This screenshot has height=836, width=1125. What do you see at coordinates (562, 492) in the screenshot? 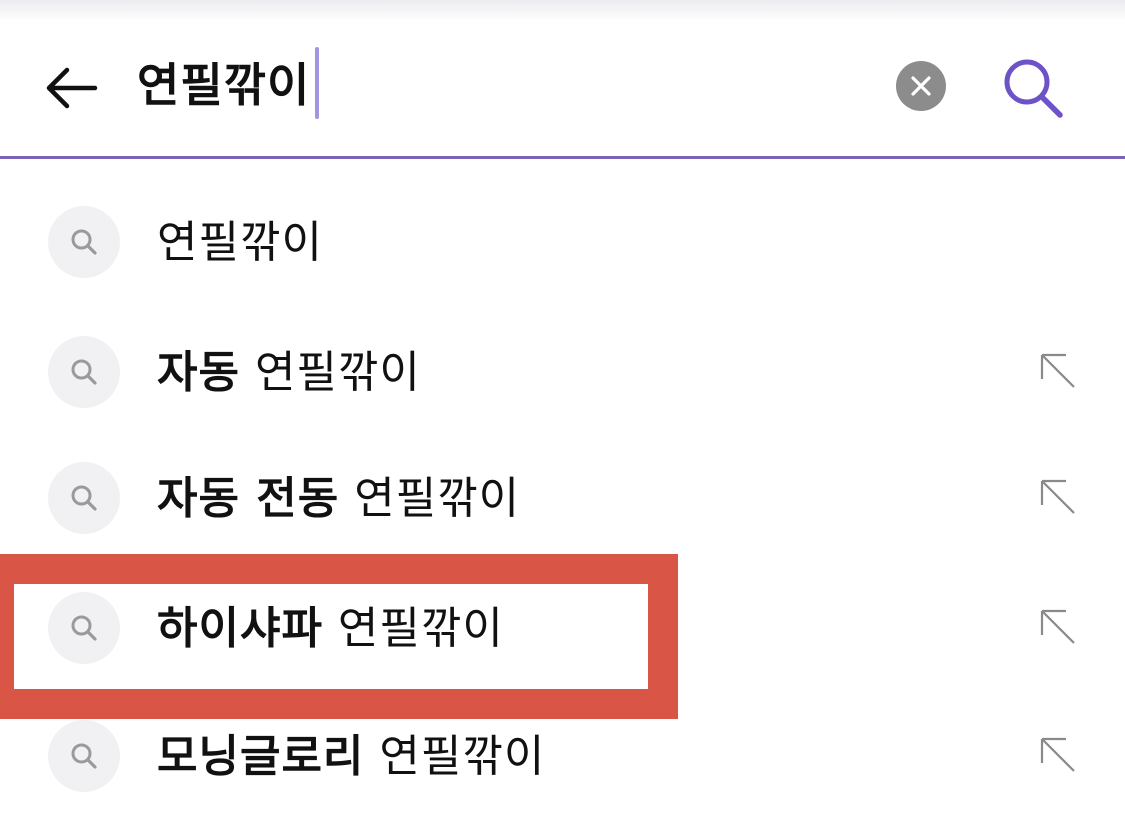
I see `suggestion-row: 자동 전동 연필깎이` at bounding box center [562, 492].